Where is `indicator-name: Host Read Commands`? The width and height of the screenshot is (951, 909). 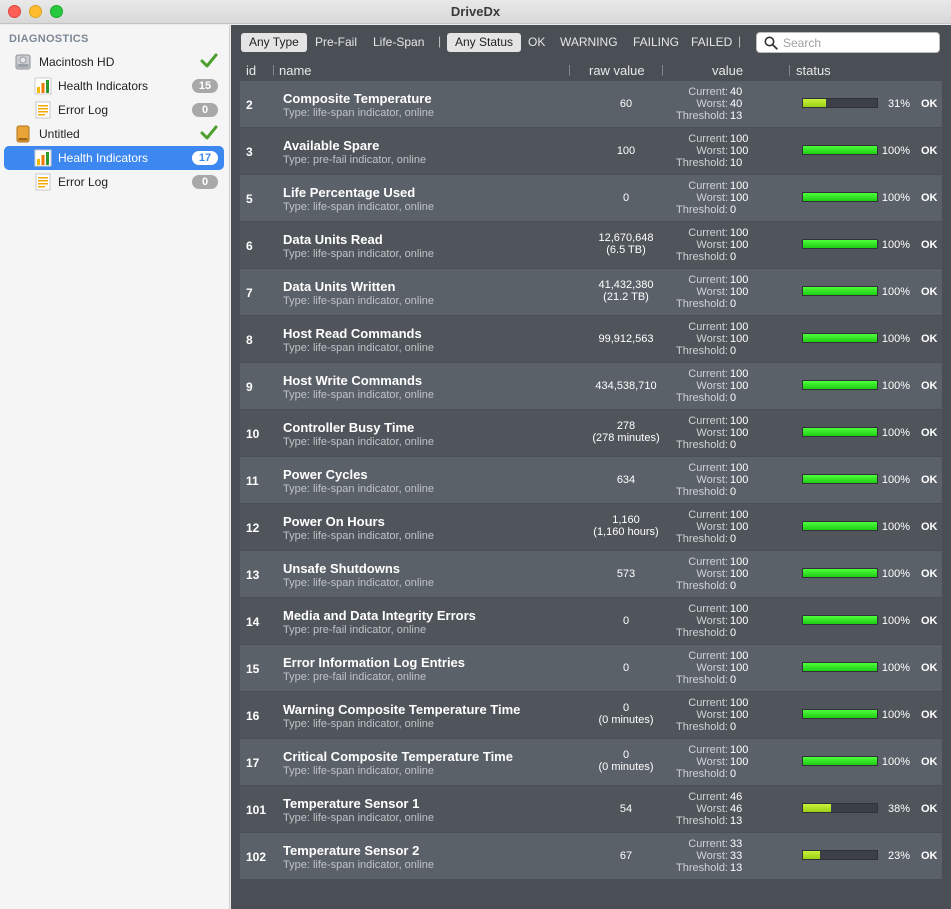 indicator-name: Host Read Commands is located at coordinates (352, 333).